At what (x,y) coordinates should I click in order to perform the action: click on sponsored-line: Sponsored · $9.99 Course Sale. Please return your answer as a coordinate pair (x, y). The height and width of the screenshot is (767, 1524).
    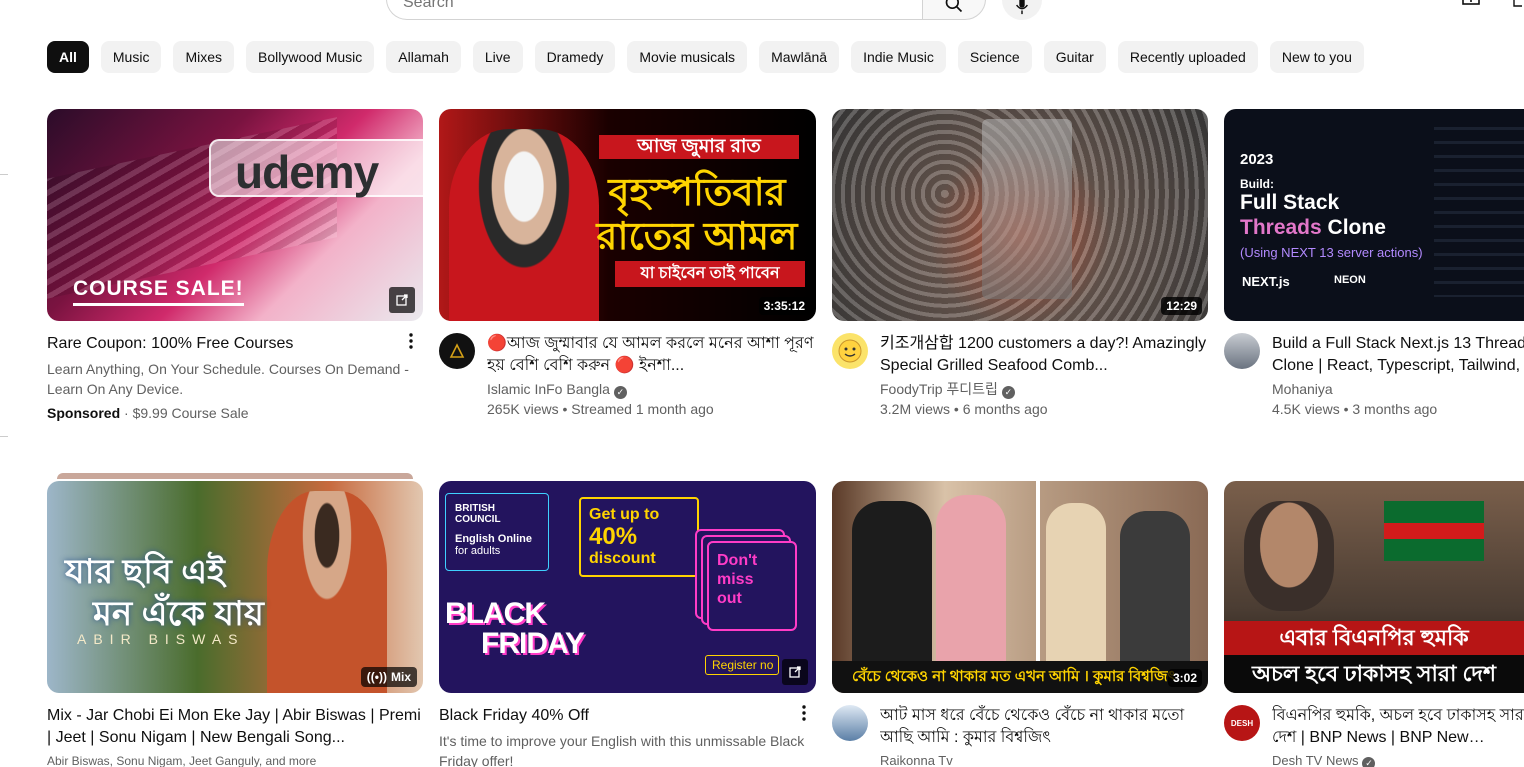
    Looking at the image, I should click on (235, 413).